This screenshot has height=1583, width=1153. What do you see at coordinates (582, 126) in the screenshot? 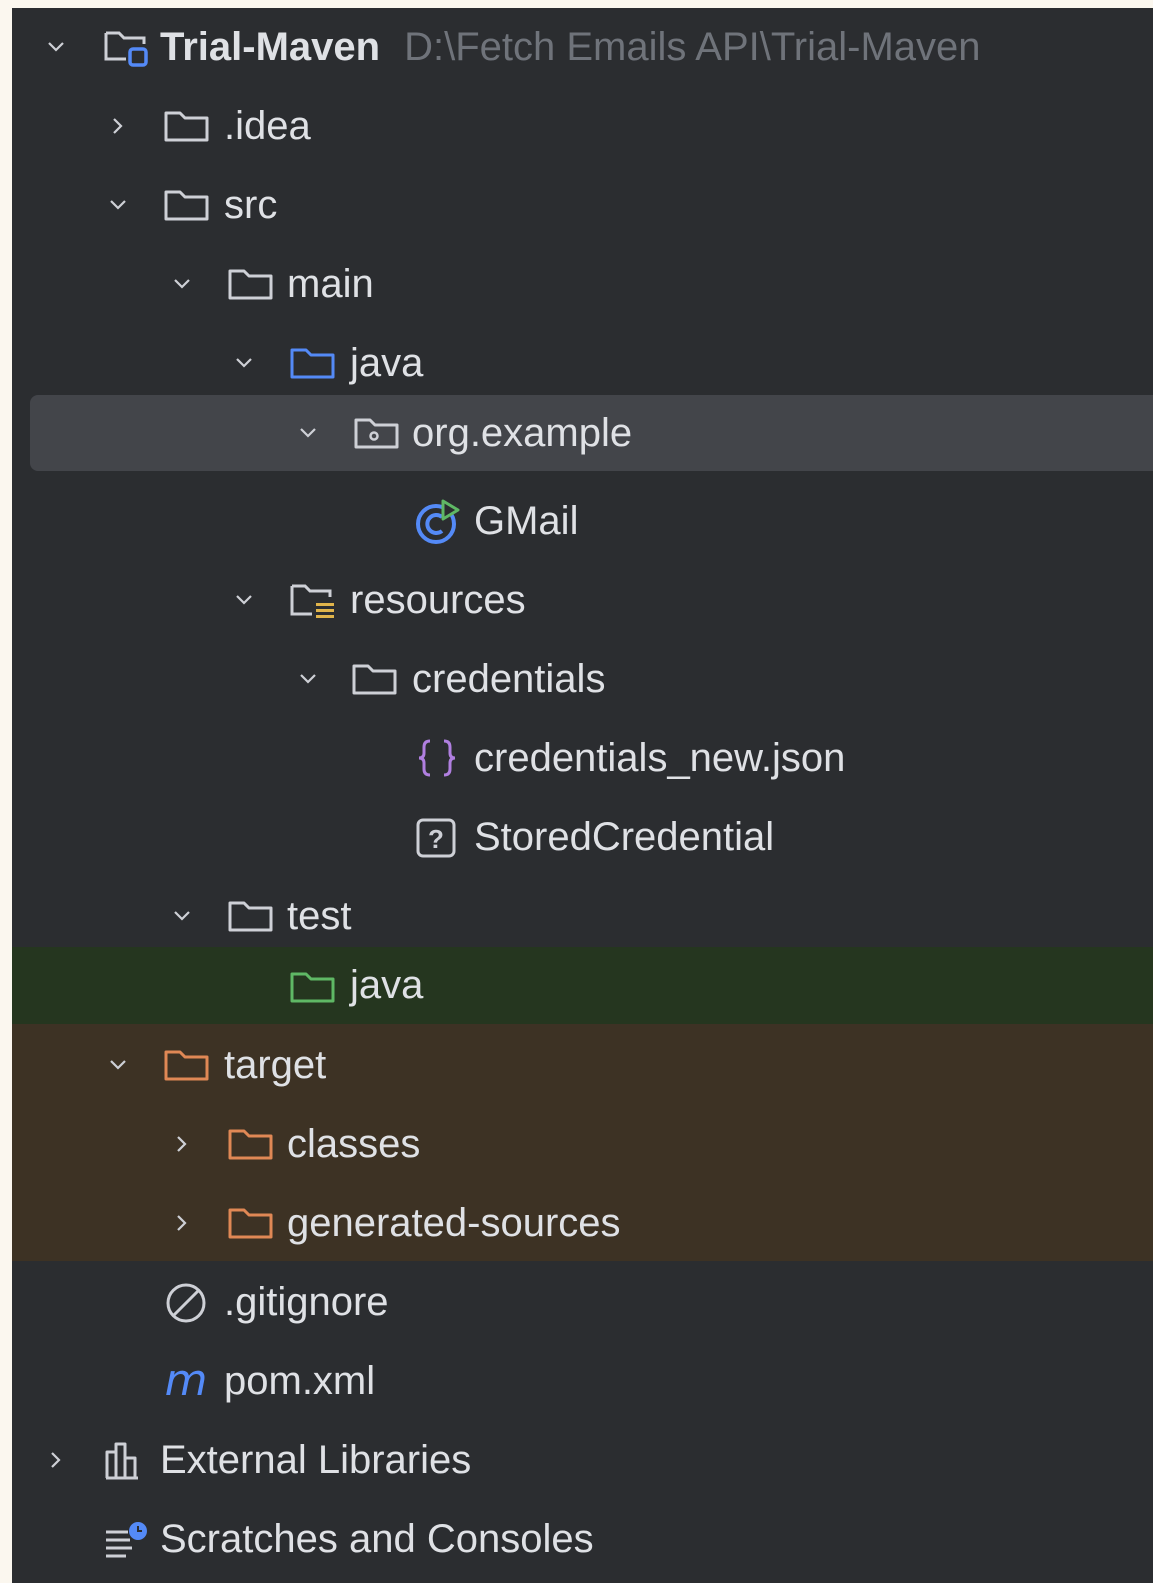
I see `tree-row-idea: .idea` at bounding box center [582, 126].